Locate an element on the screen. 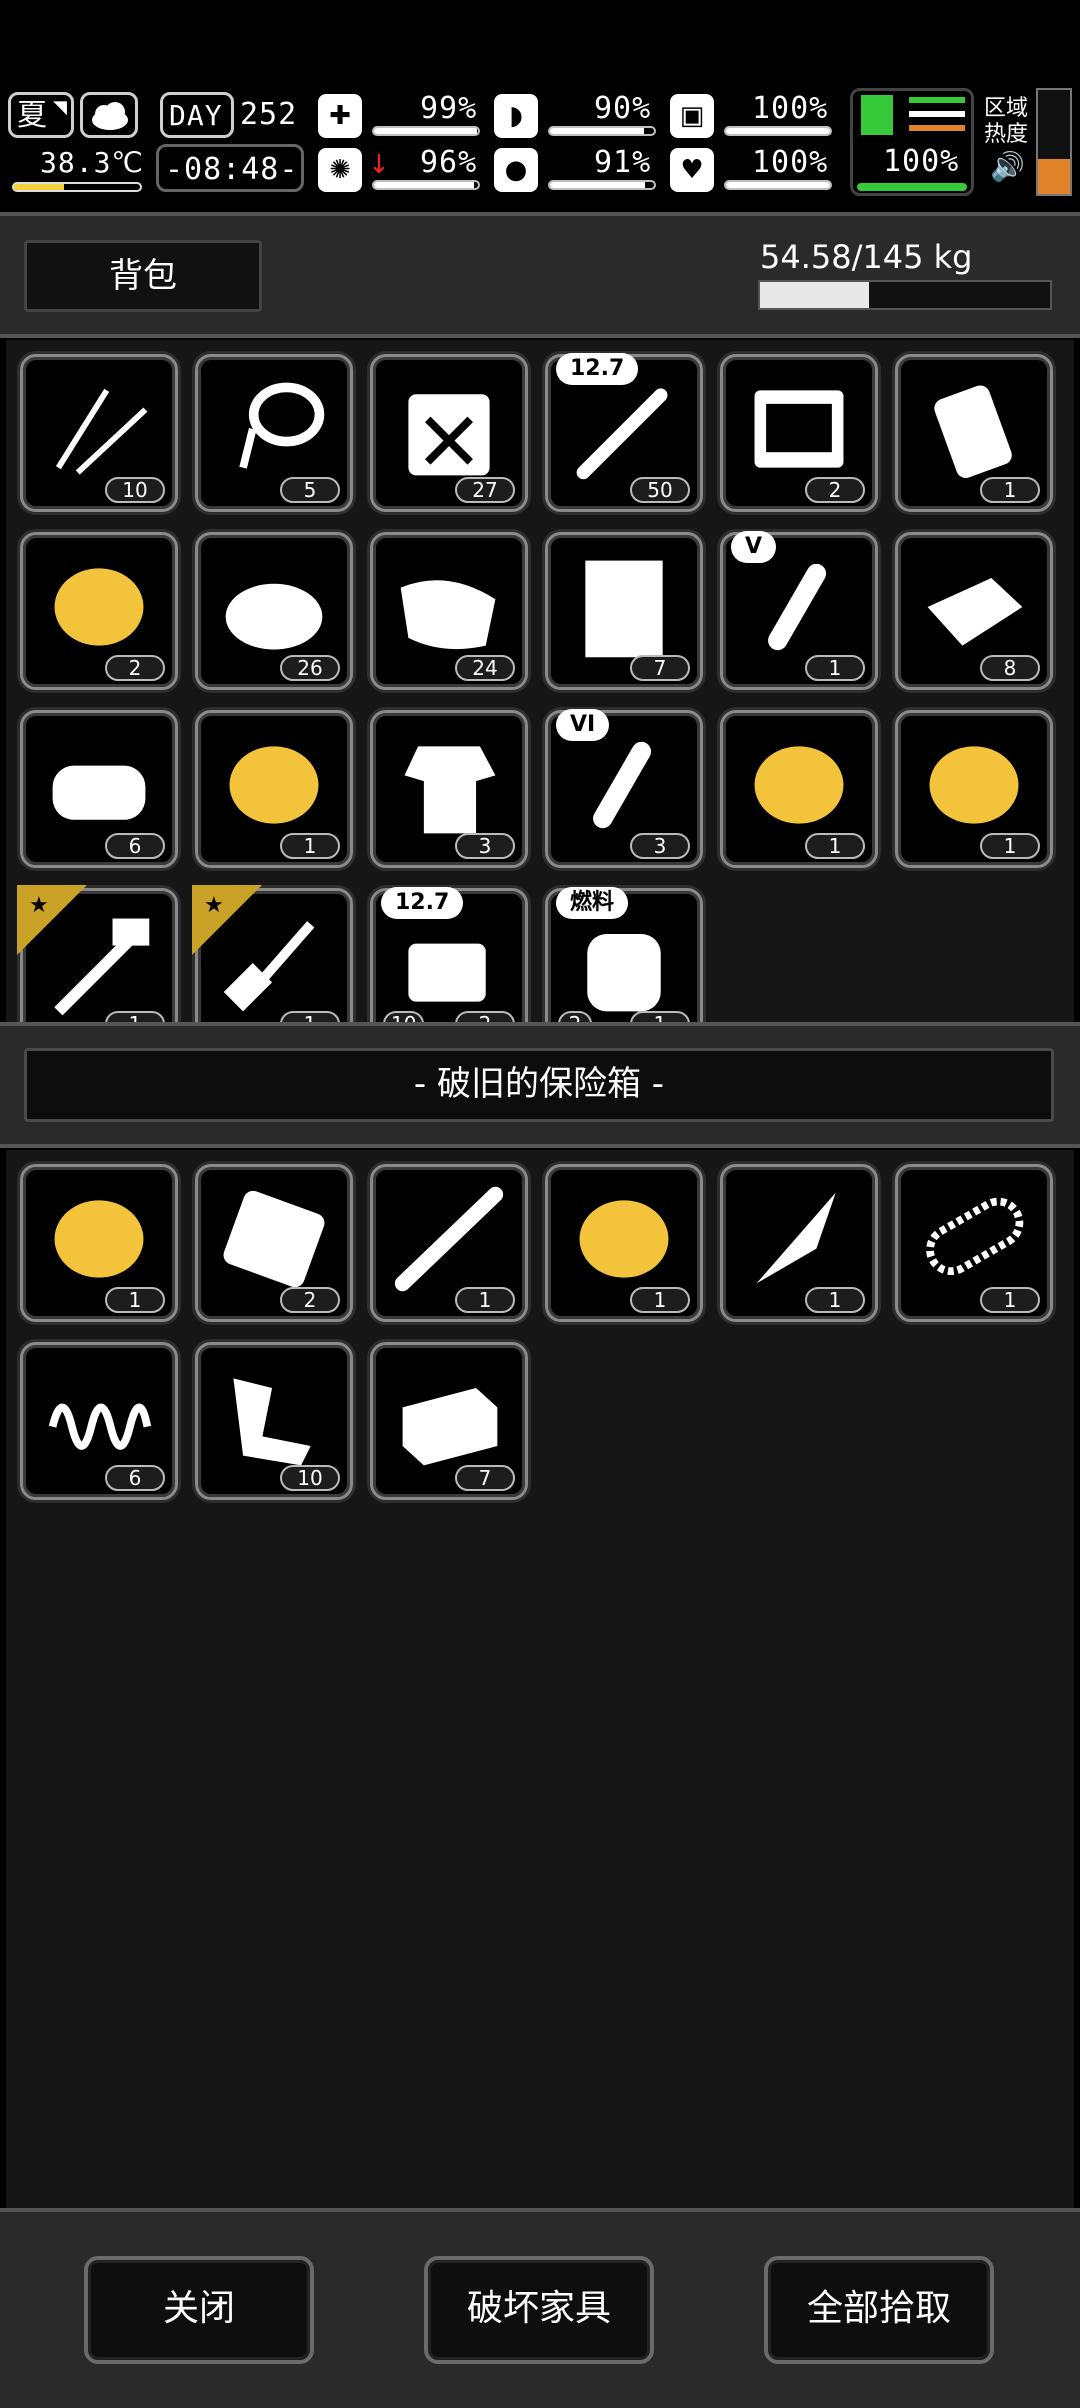  energy-bar is located at coordinates (778, 131).